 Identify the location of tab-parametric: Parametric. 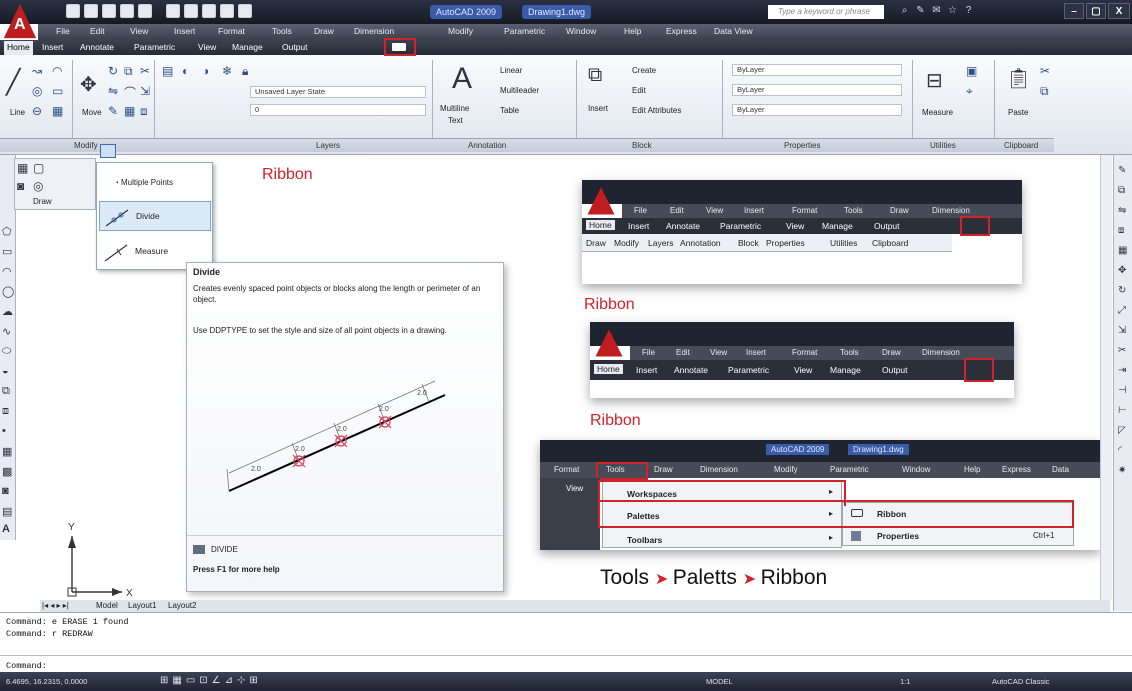
(154, 47).